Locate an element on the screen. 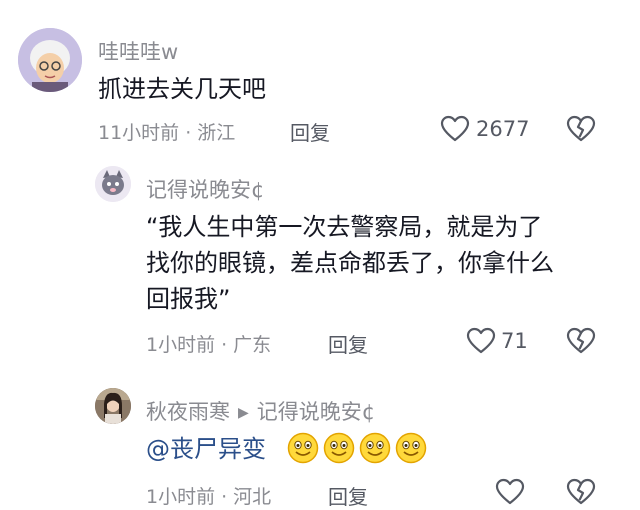  comment-meta: 11小时前 · 浙江 is located at coordinates (166, 131).